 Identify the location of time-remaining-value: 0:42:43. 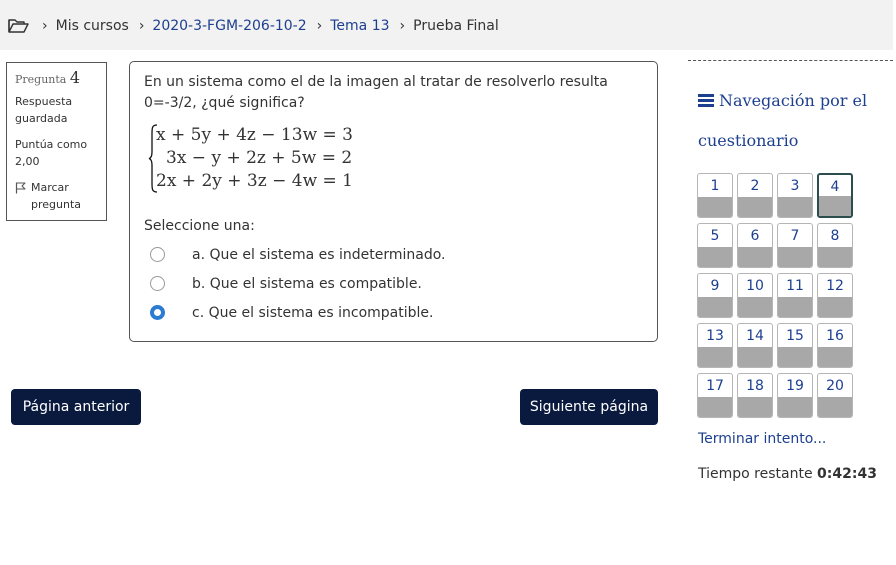
(847, 474).